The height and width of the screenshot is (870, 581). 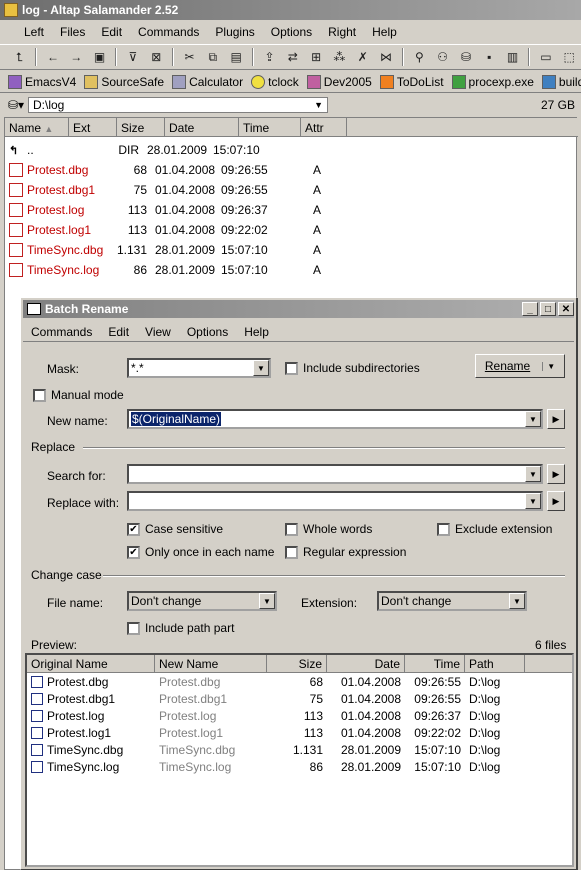 I want to click on rename-button: Rename ▼, so click(x=520, y=366).